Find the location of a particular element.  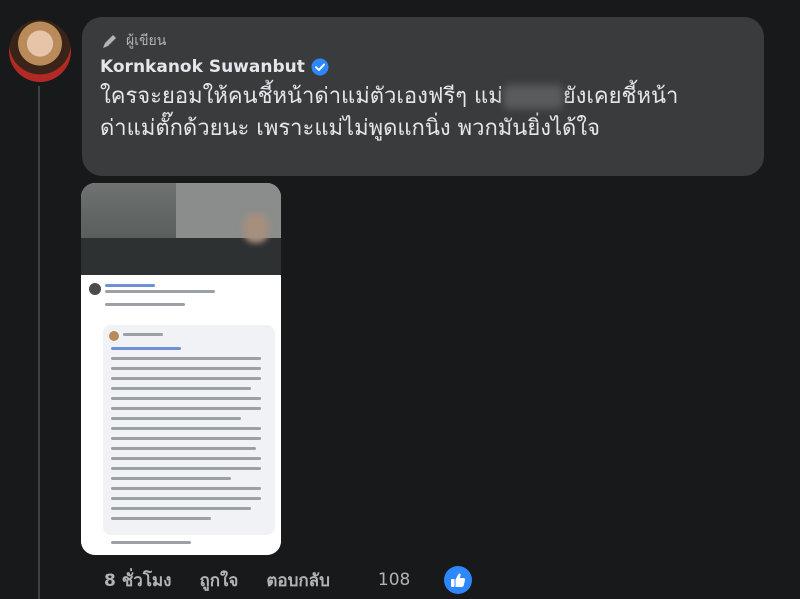

like-button: ถูกใจ is located at coordinates (218, 580).